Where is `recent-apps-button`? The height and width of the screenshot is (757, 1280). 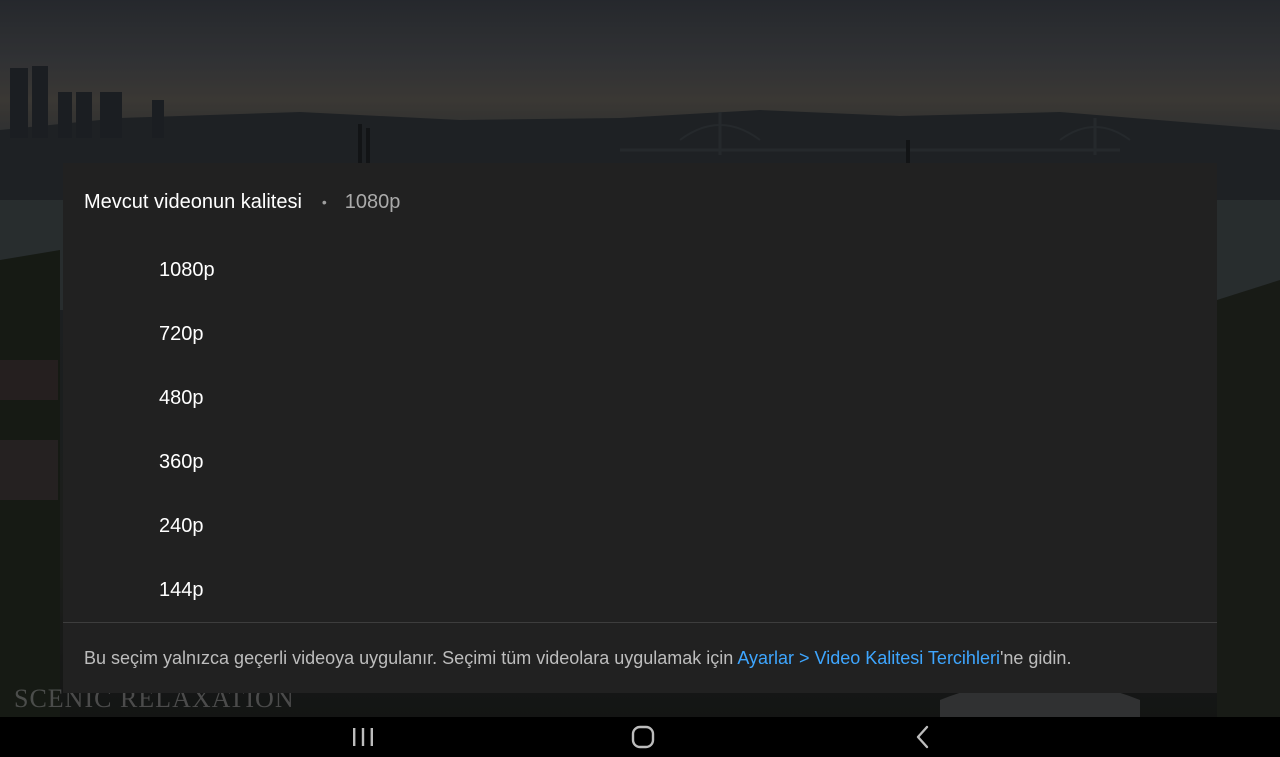
recent-apps-button is located at coordinates (363, 737).